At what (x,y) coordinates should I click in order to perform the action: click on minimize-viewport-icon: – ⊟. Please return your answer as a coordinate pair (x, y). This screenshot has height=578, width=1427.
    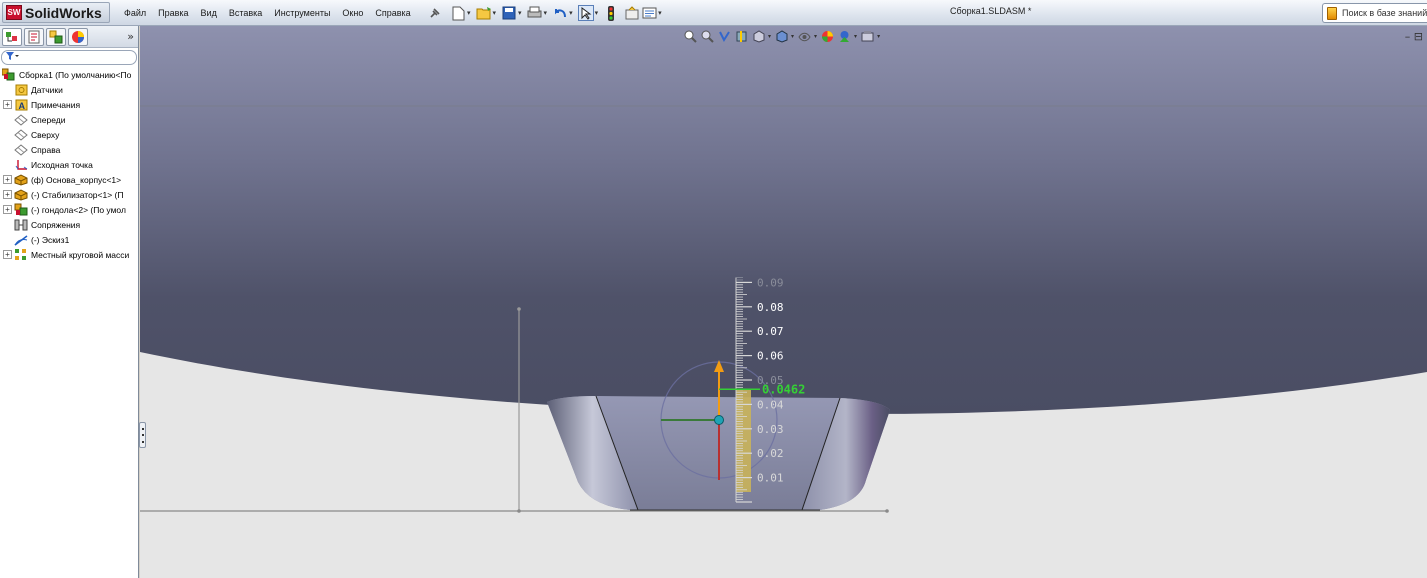
    Looking at the image, I should click on (1414, 36).